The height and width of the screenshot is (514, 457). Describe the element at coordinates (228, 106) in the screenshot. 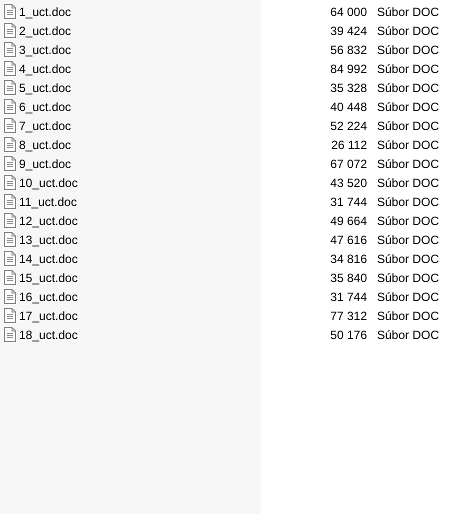

I see `file-row: 6_uct.doc 40 448 Súbor DOC` at that location.